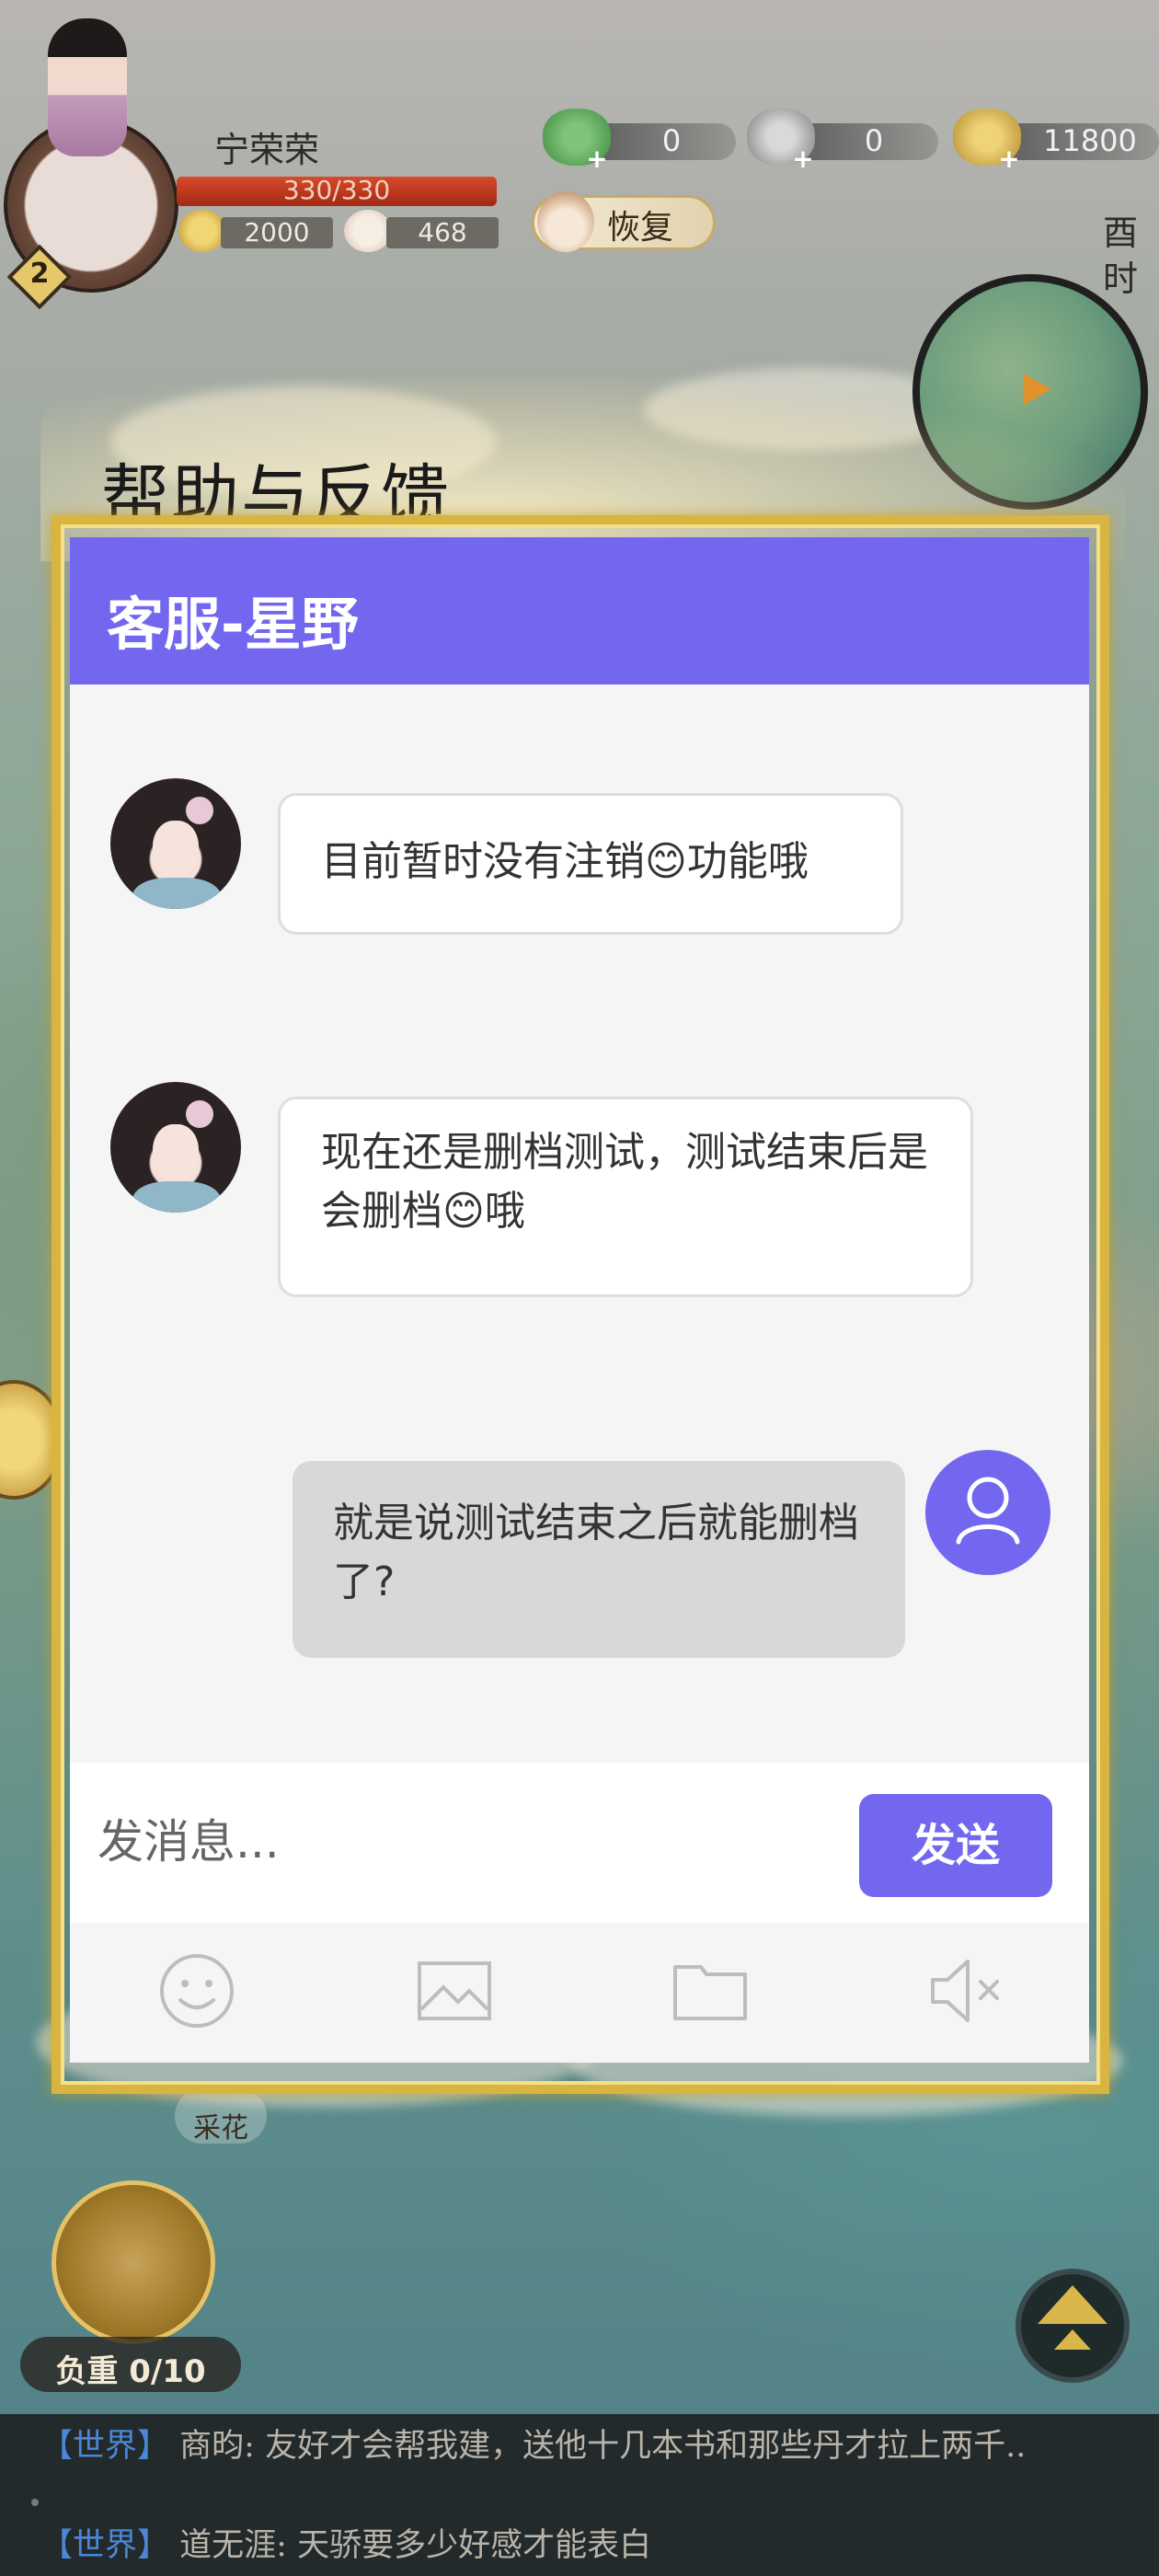 The width and height of the screenshot is (1159, 2576). I want to click on divider-dot, so click(35, 2502).